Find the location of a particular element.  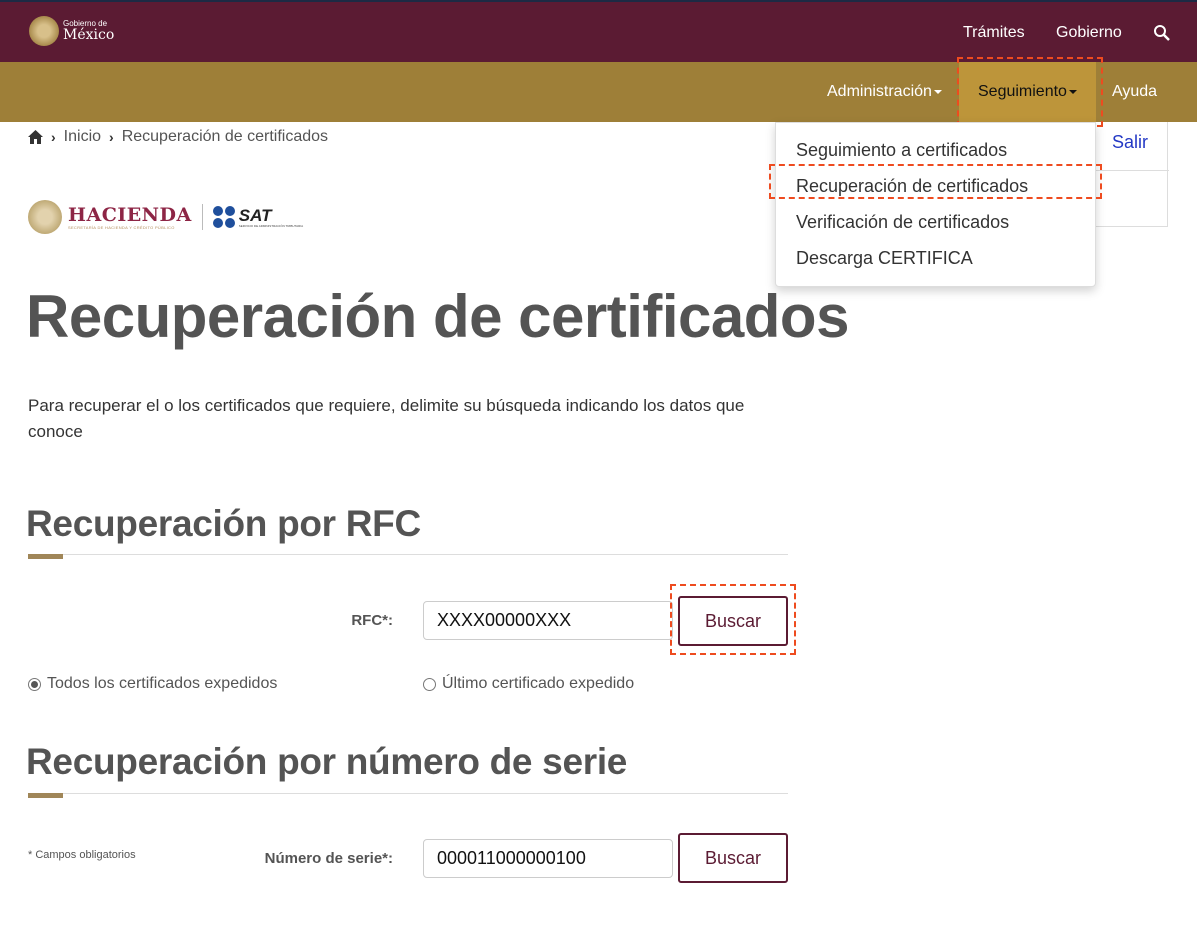

home-icon is located at coordinates (35, 137).